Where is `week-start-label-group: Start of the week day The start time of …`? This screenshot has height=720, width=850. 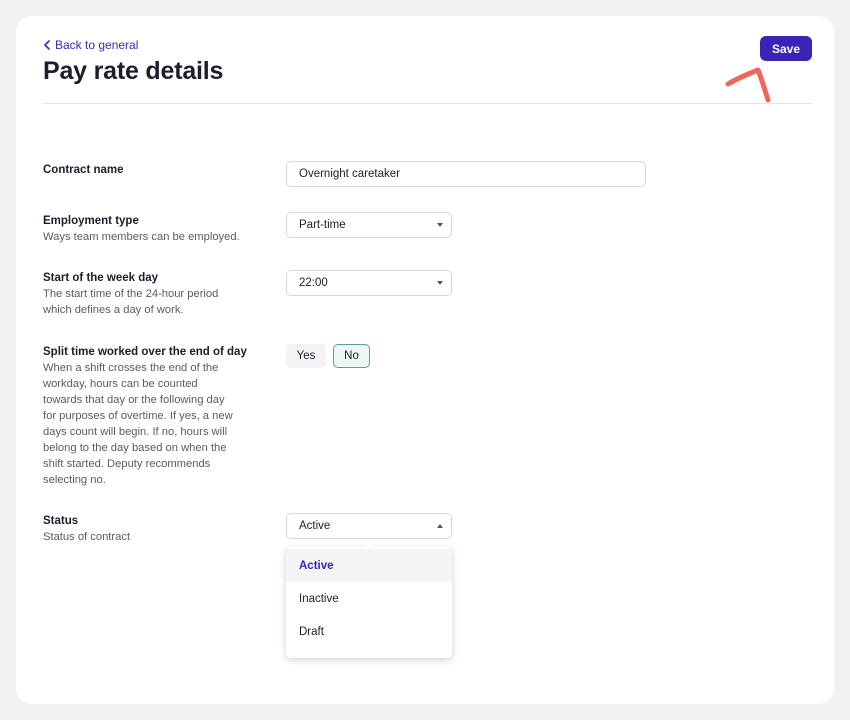 week-start-label-group: Start of the week day The start time of … is located at coordinates (130, 294).